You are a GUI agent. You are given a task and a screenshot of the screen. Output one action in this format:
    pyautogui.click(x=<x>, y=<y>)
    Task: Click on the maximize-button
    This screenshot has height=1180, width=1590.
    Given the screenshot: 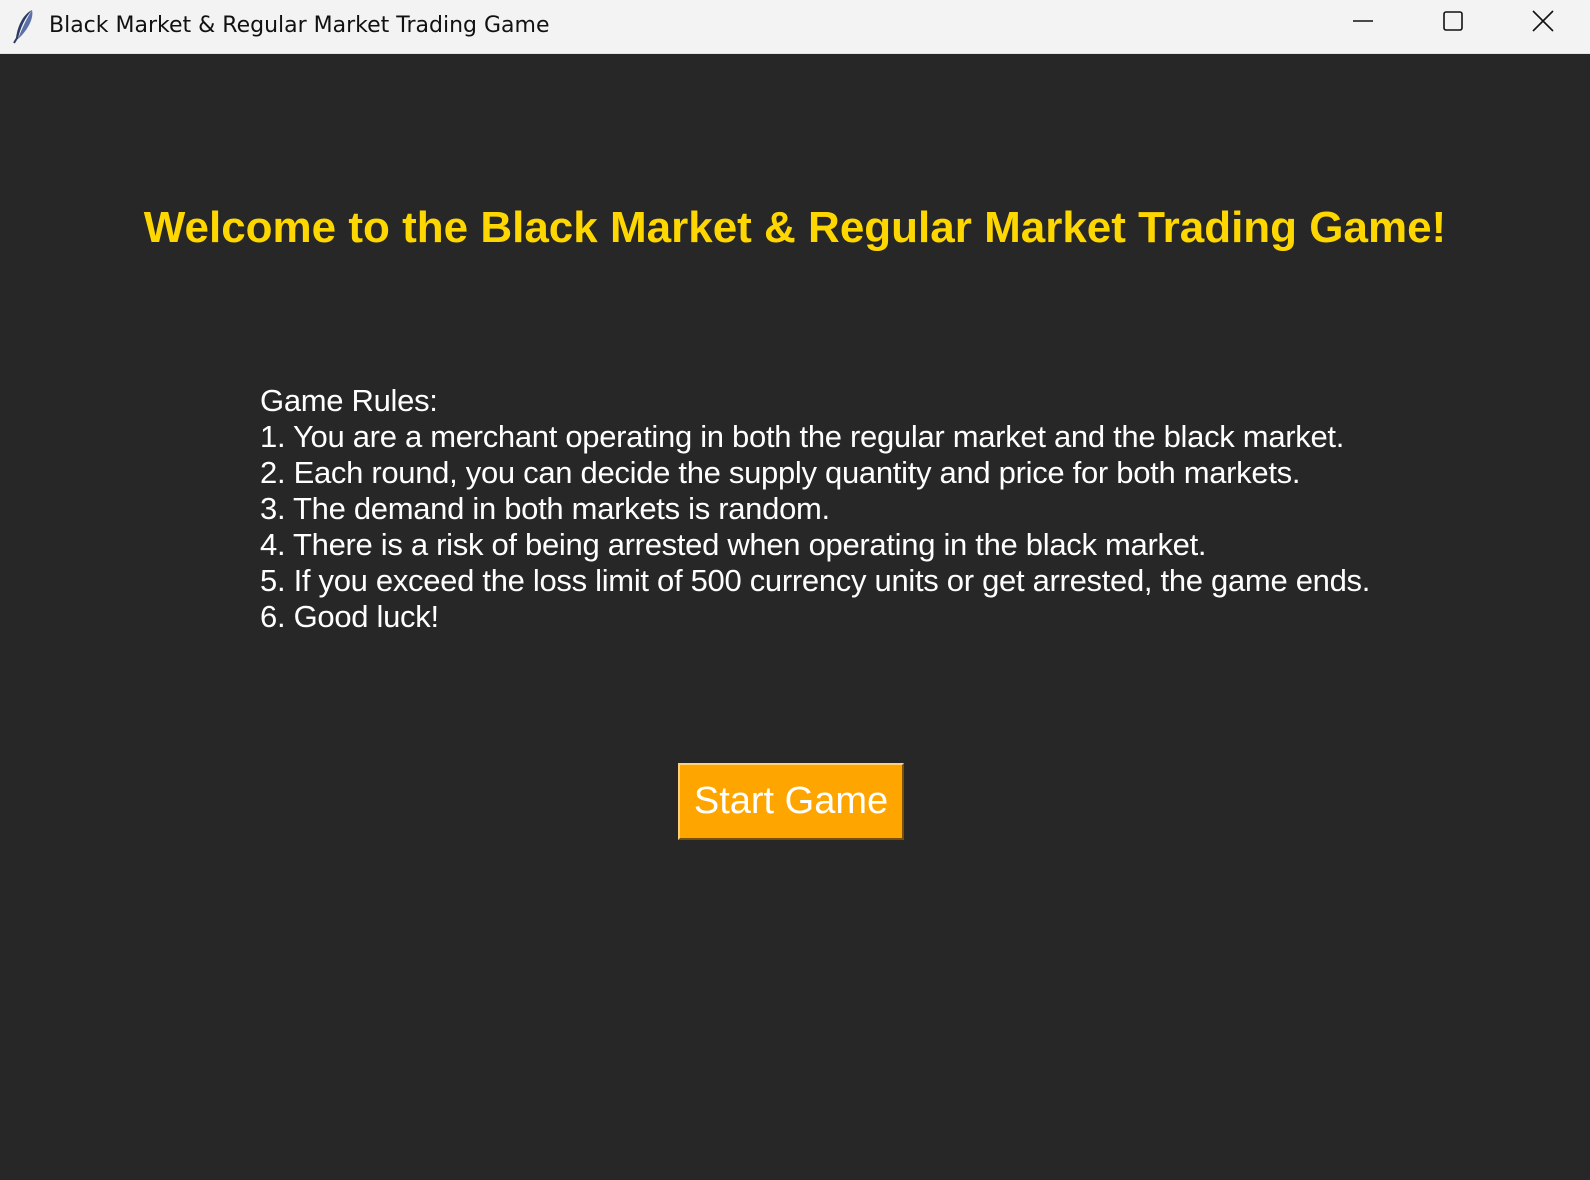 What is the action you would take?
    pyautogui.click(x=1453, y=23)
    